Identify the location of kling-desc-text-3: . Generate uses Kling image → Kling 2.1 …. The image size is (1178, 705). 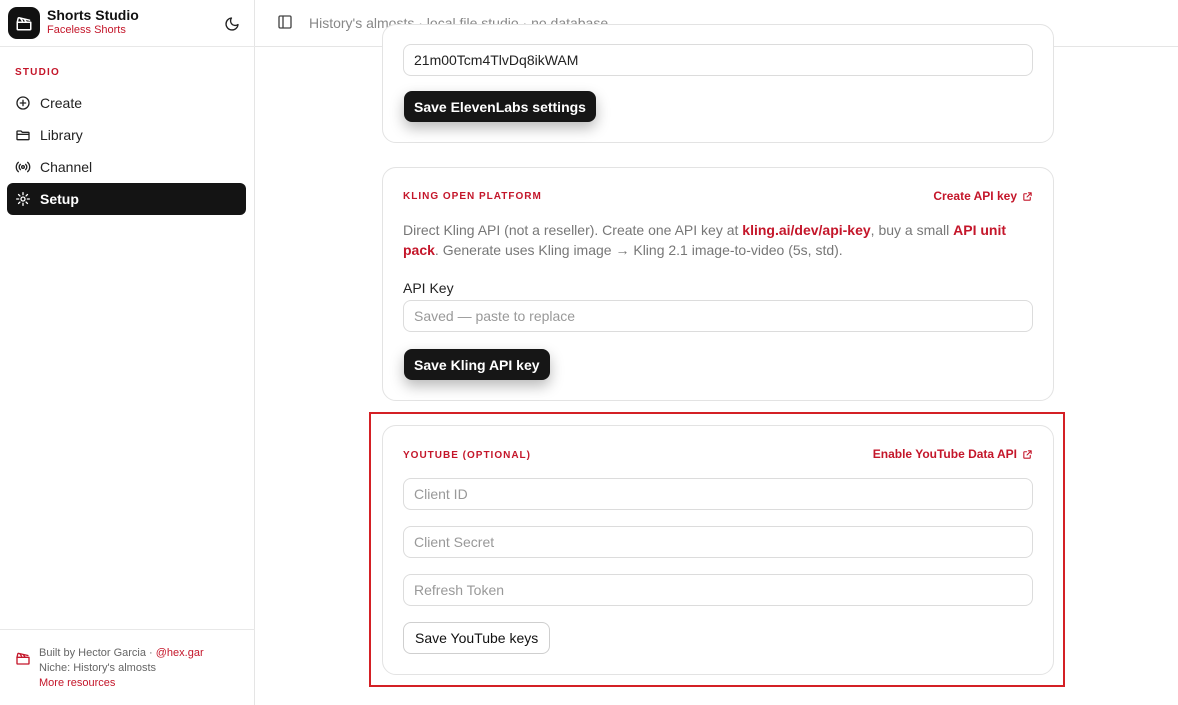
(638, 250).